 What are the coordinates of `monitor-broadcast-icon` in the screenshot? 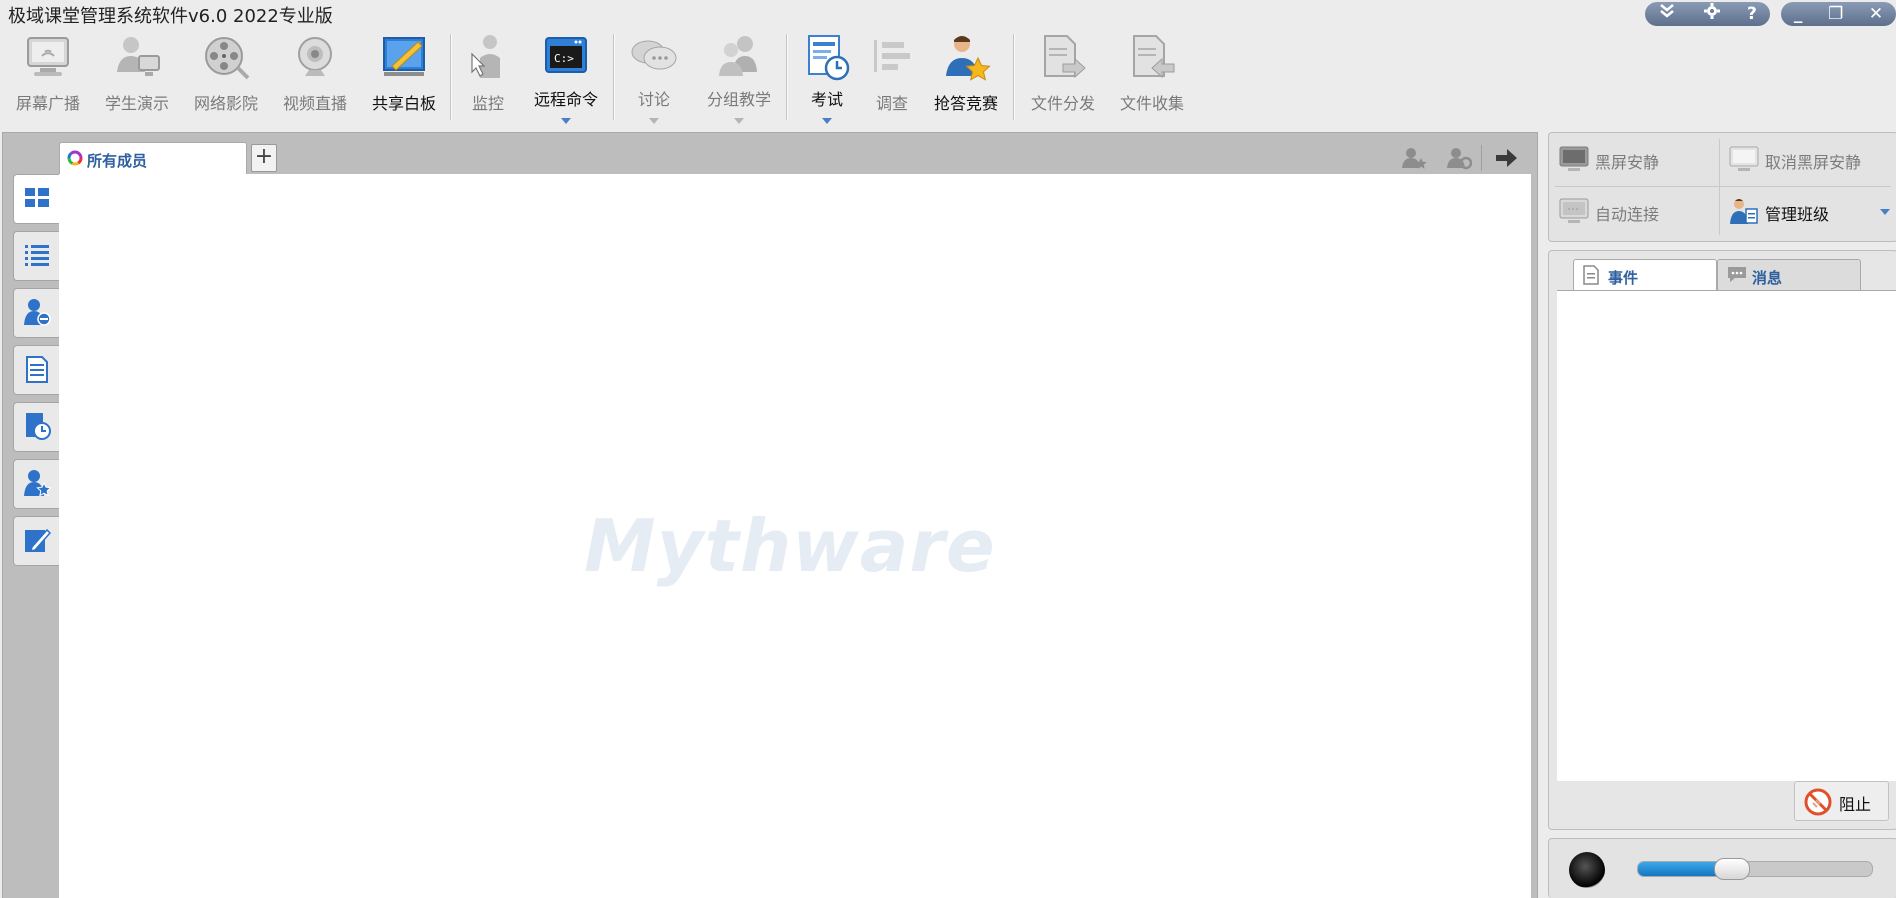 It's located at (48, 56).